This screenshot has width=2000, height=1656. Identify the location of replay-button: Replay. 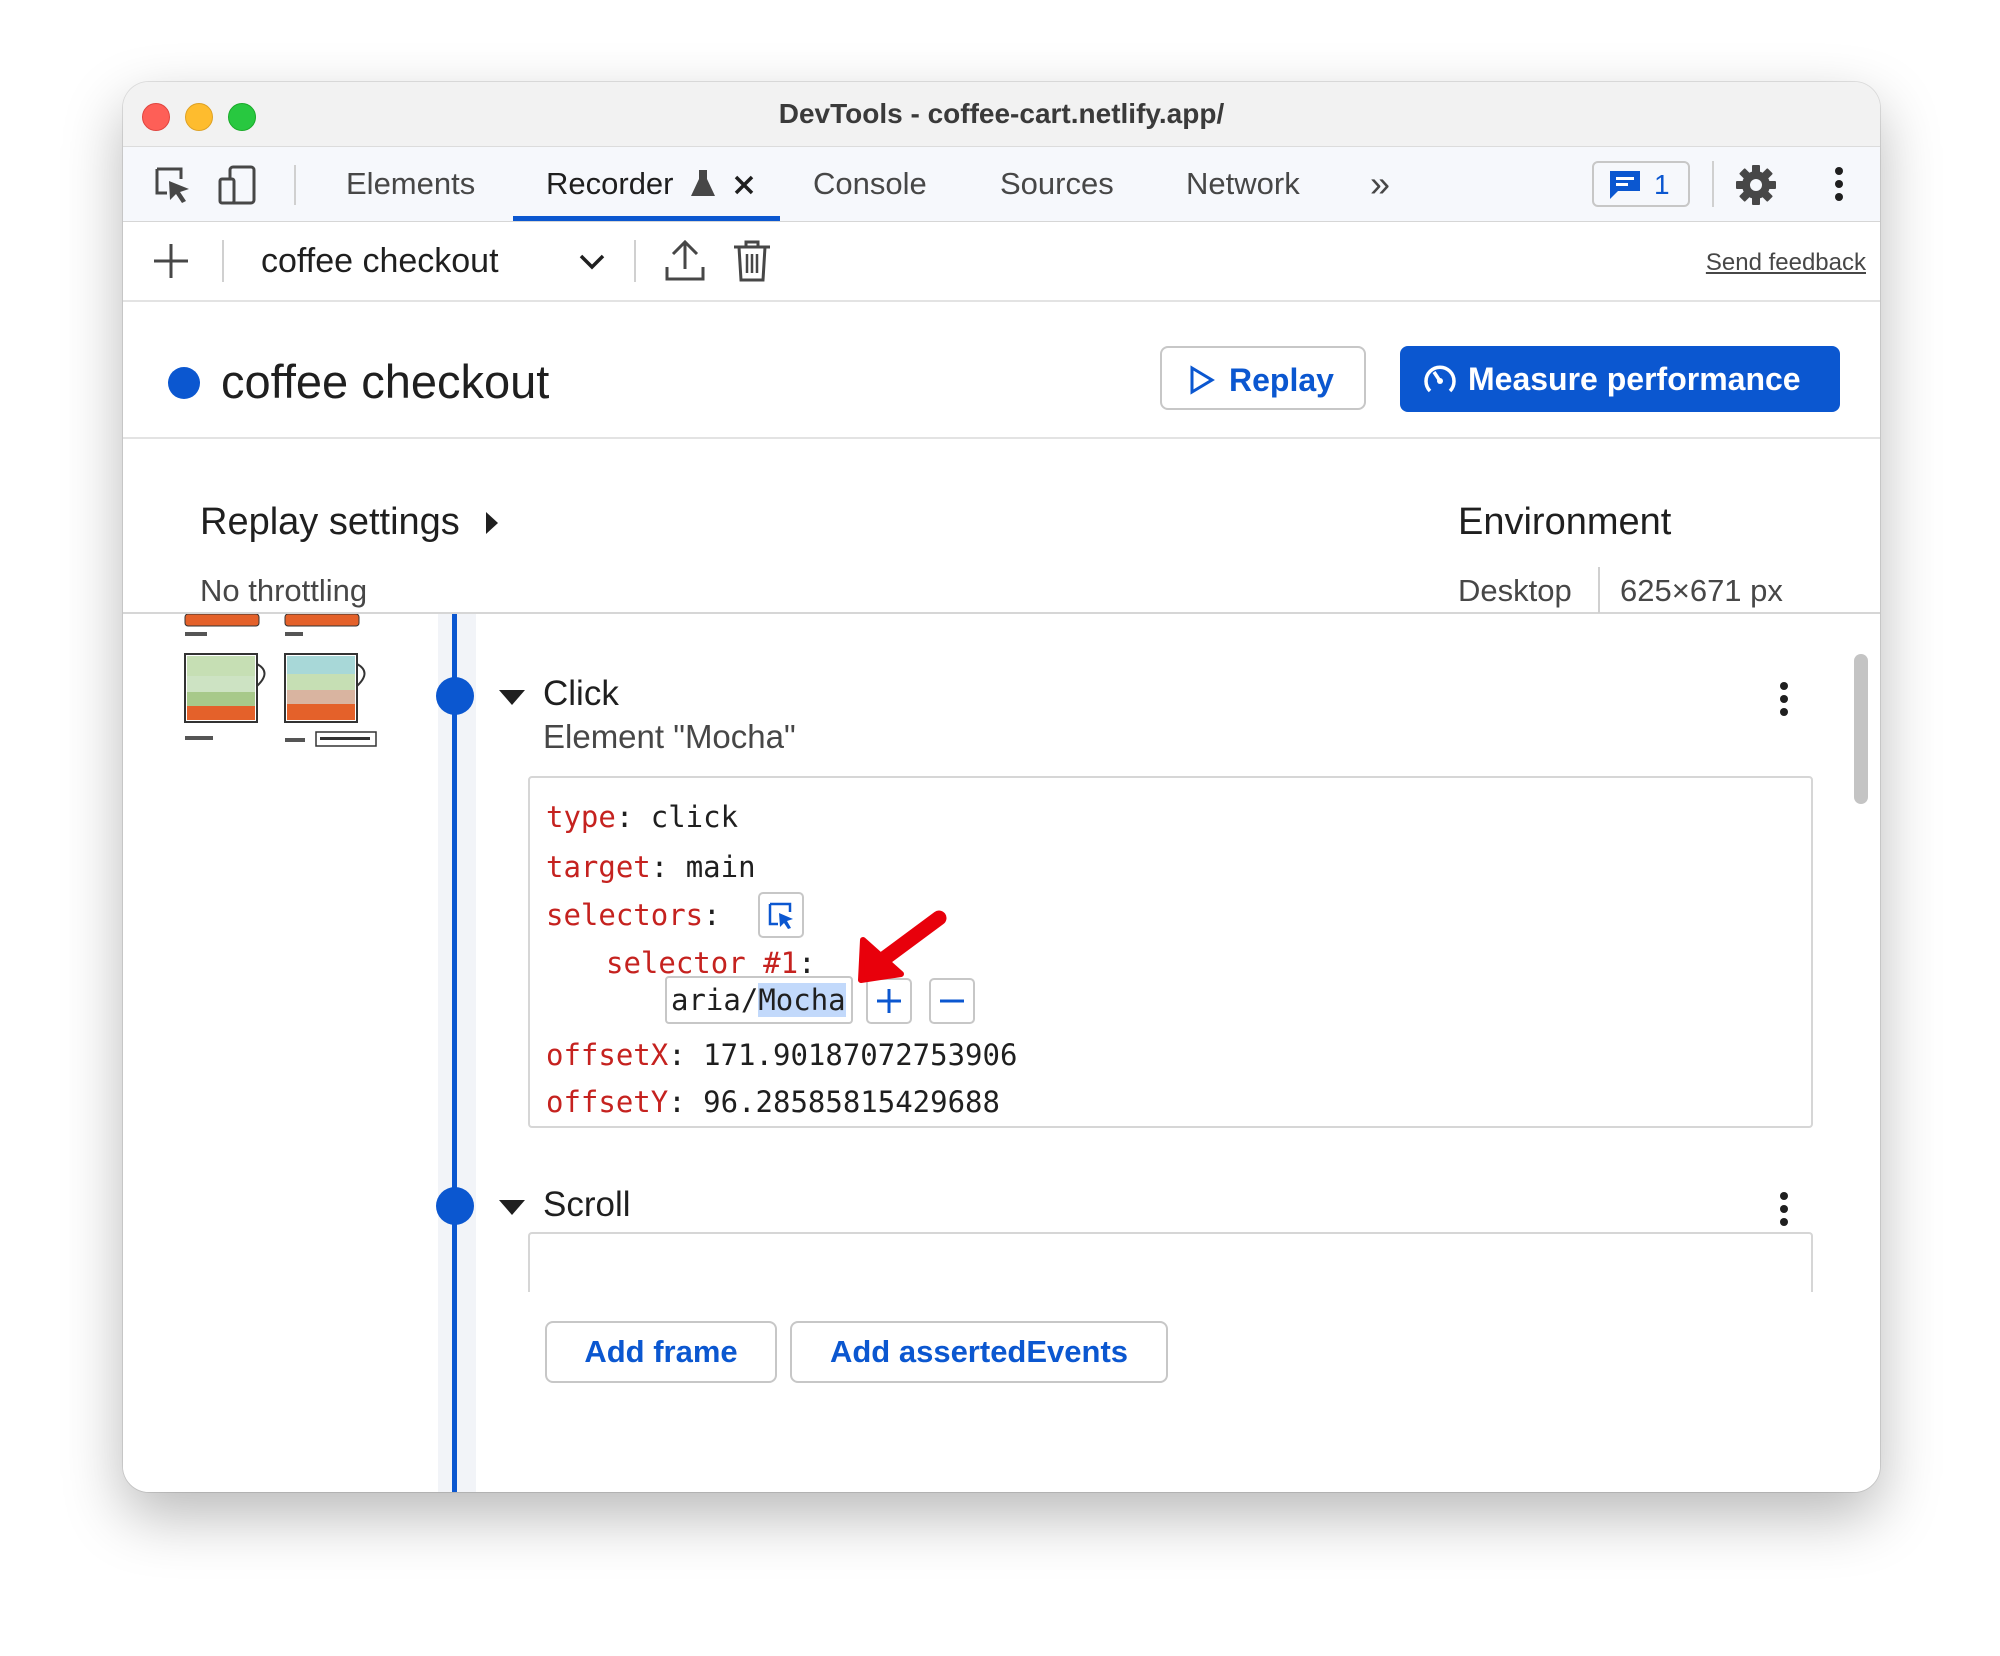
(1263, 378).